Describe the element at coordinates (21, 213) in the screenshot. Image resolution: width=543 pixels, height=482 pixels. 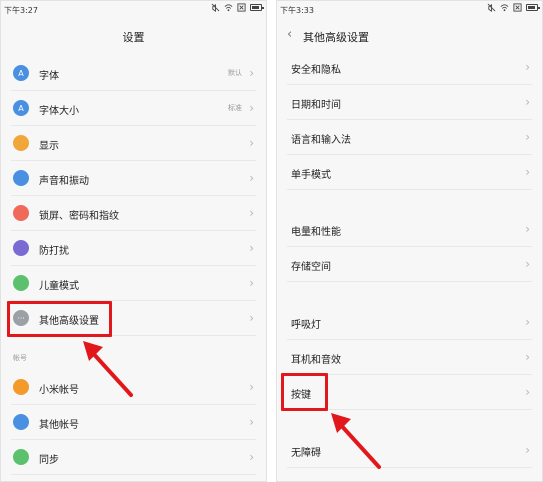
I see `lock-icon` at that location.